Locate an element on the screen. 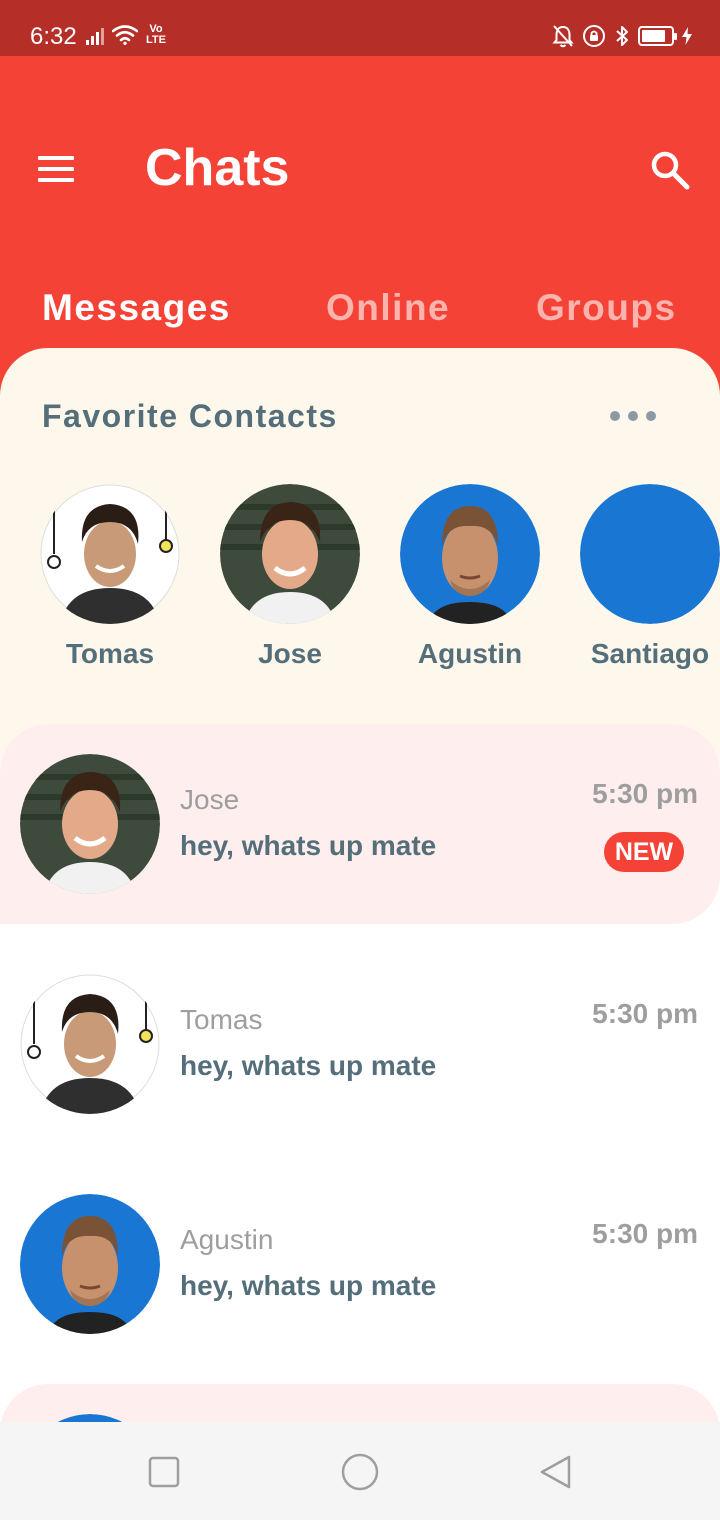  volte-bottom-label: LTE is located at coordinates (156, 40).